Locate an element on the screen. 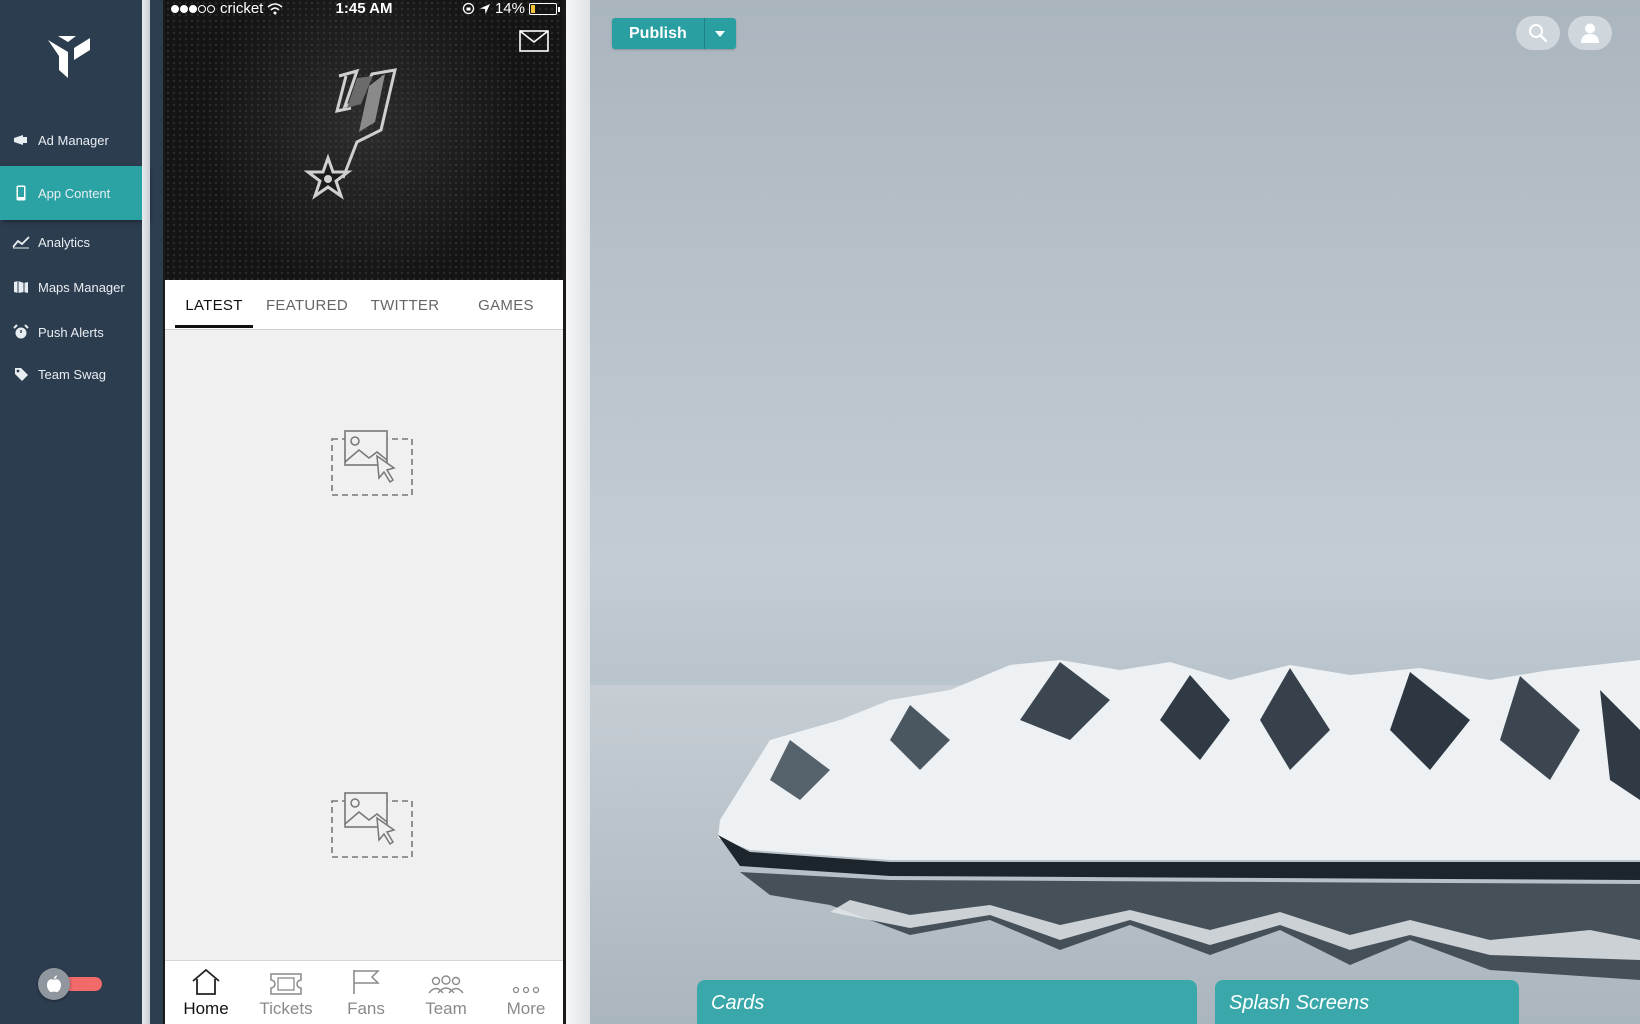  preview-gutter is located at coordinates (578, 512).